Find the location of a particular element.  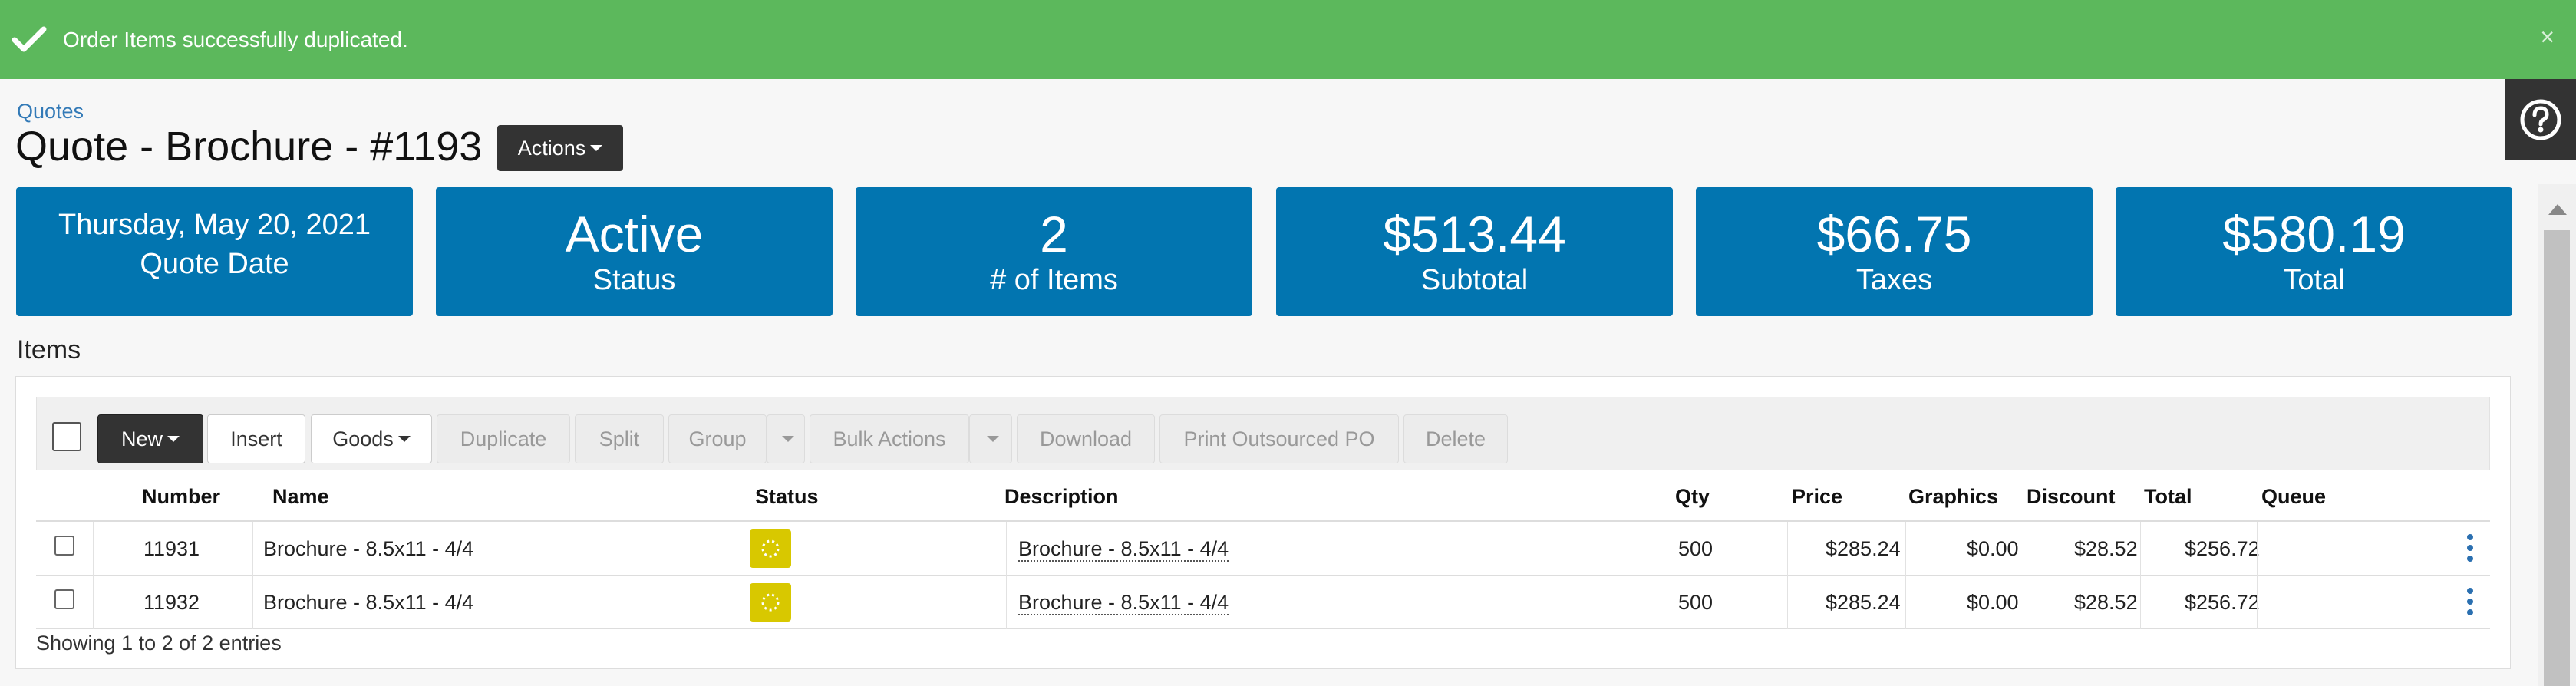

column-header-total: Total is located at coordinates (2168, 497).